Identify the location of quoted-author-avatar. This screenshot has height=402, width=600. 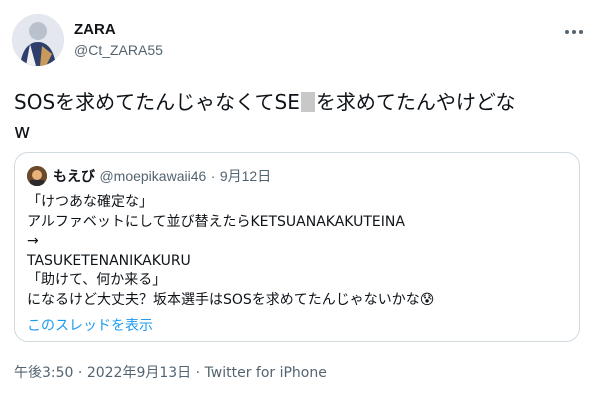
(37, 176).